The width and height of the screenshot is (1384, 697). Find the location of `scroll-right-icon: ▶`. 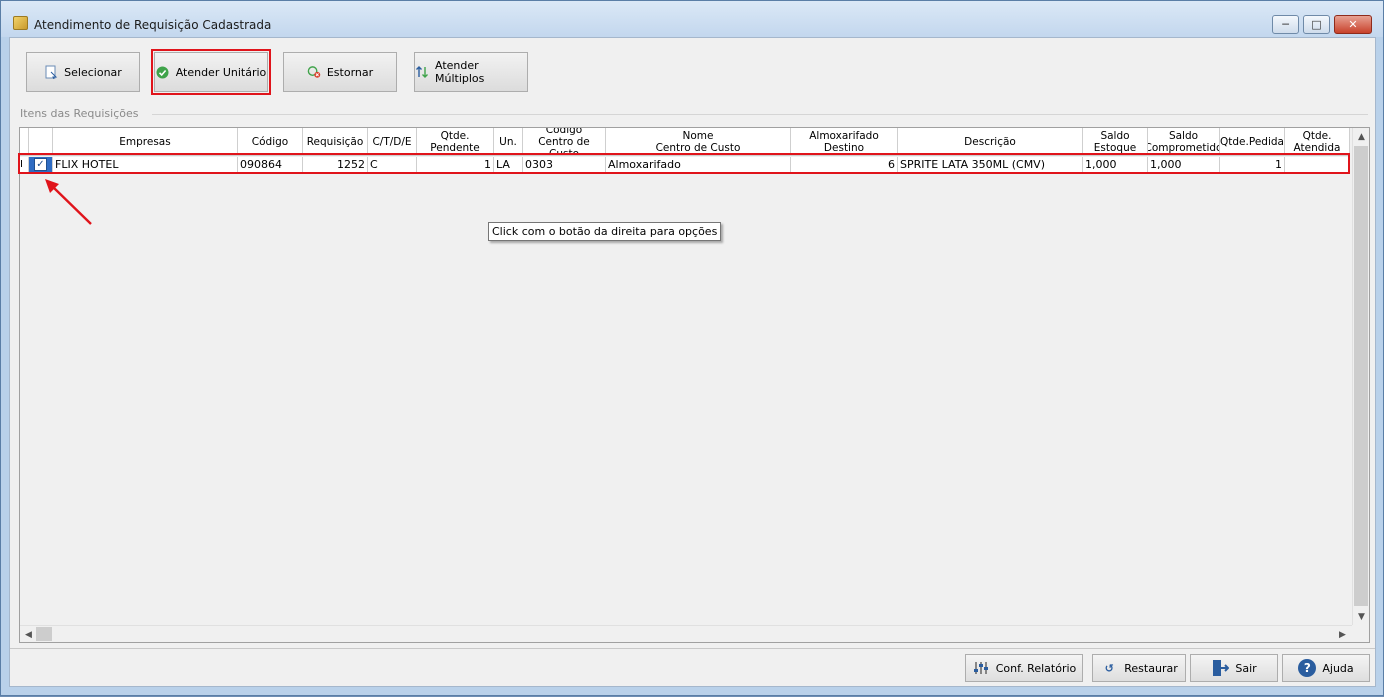

scroll-right-icon: ▶ is located at coordinates (1342, 634).